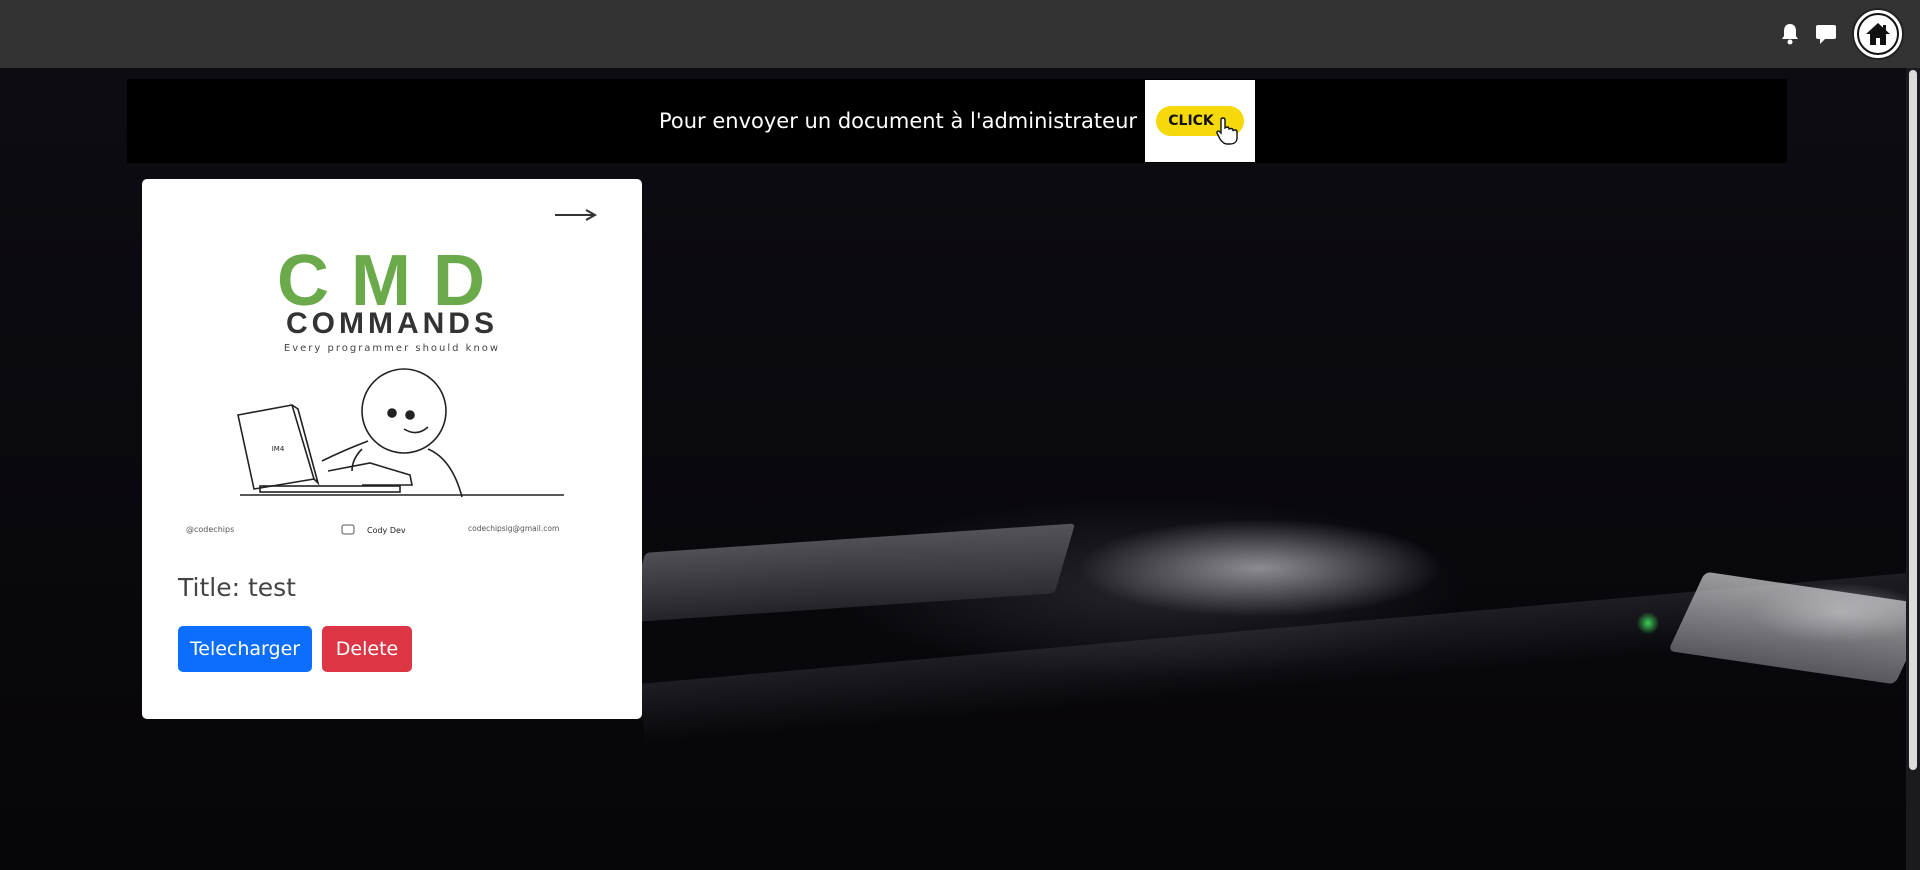 The height and width of the screenshot is (870, 1920). Describe the element at coordinates (1200, 121) in the screenshot. I see `click-upload-button: CLICK` at that location.